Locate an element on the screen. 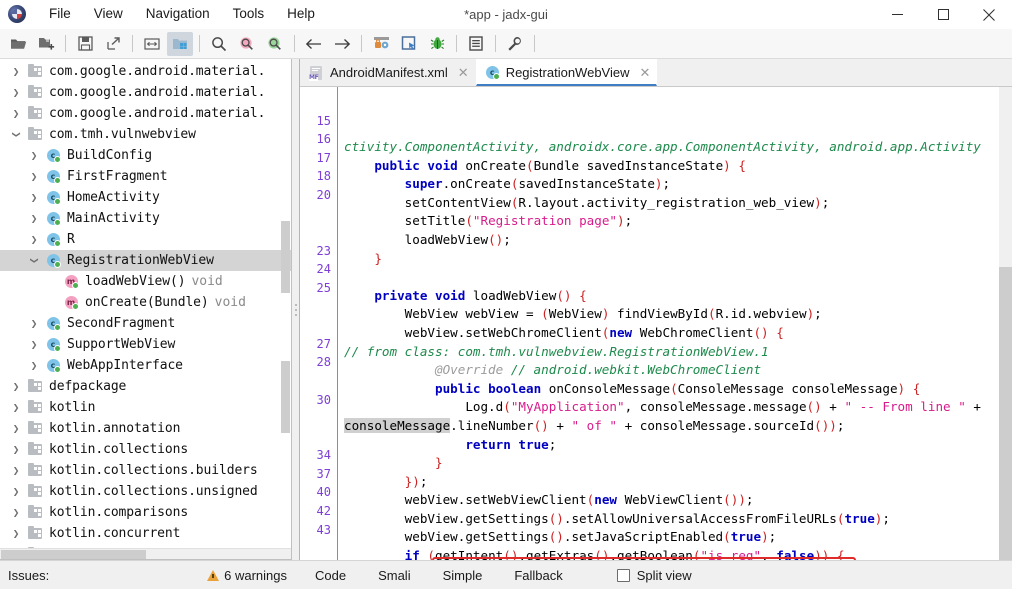 The width and height of the screenshot is (1012, 589). menu-help: Help is located at coordinates (301, 14).